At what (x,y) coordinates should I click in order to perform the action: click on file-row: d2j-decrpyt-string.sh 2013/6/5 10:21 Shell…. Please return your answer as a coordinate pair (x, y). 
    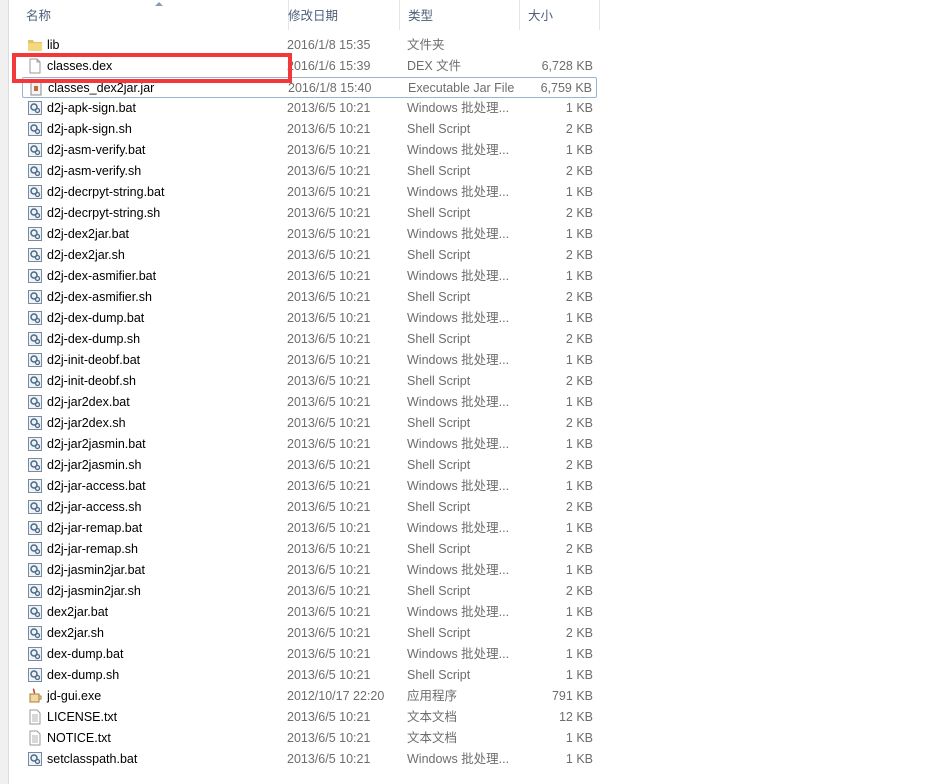
    Looking at the image, I should click on (309, 213).